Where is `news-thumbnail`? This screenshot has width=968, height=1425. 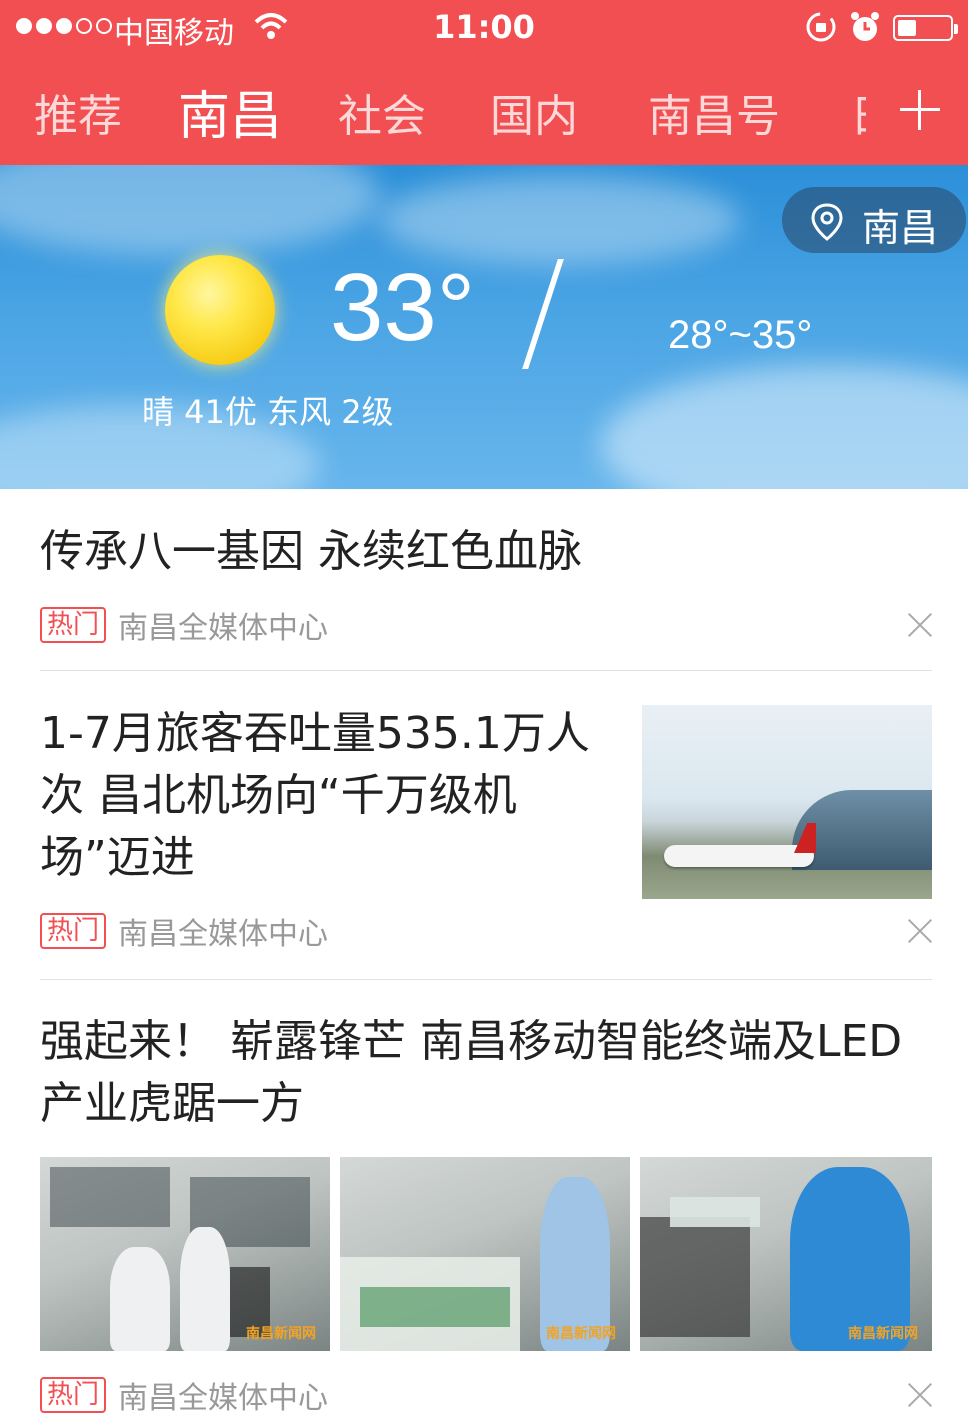 news-thumbnail is located at coordinates (787, 802).